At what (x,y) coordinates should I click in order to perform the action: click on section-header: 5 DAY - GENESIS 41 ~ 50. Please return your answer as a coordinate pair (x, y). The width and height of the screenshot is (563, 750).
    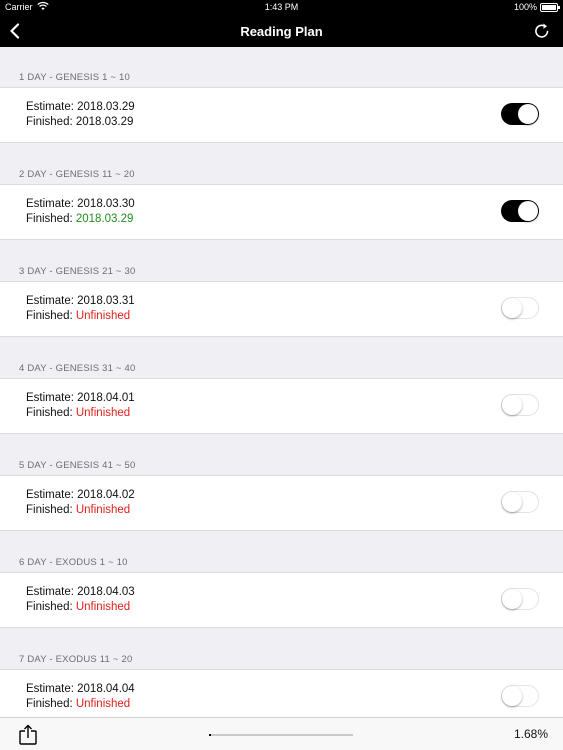
    Looking at the image, I should click on (77, 465).